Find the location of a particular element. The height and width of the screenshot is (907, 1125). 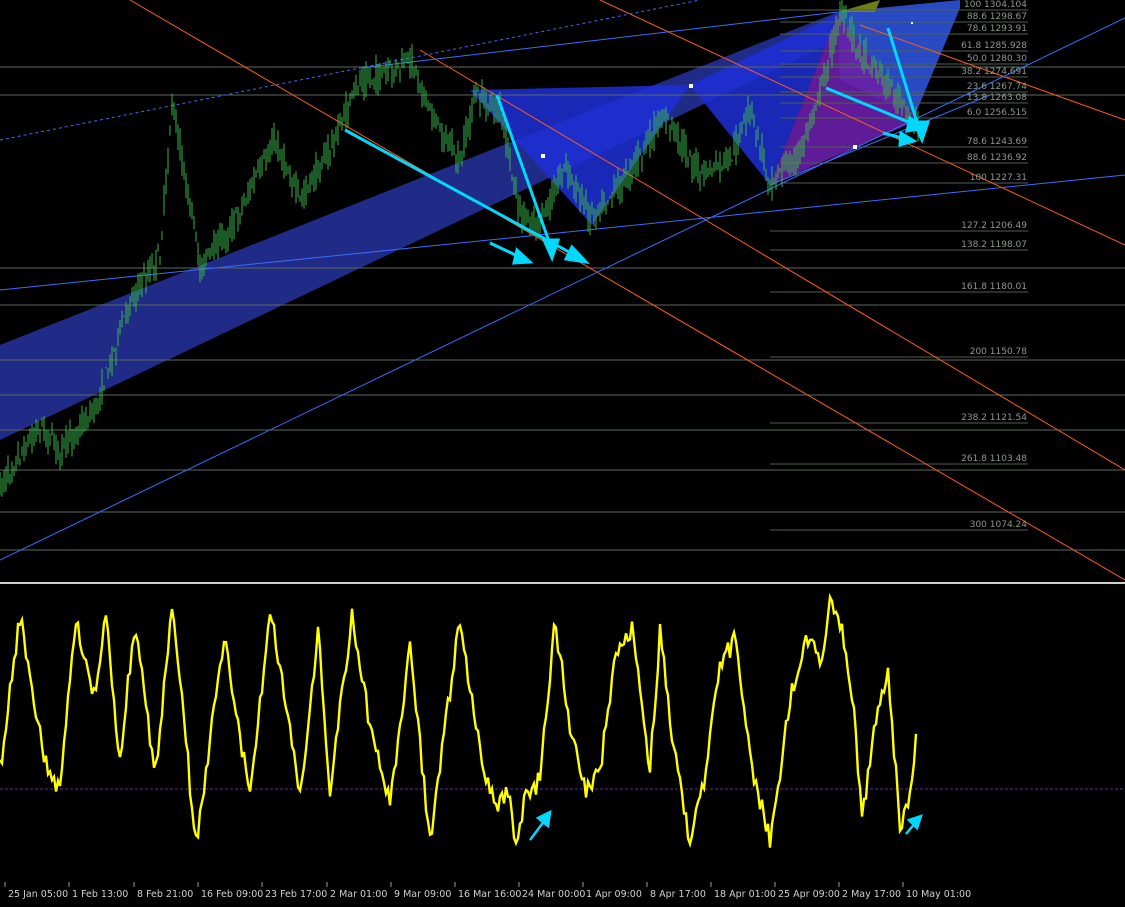

fib-level-label: 38.2 1274.691 is located at coordinates (994, 72).